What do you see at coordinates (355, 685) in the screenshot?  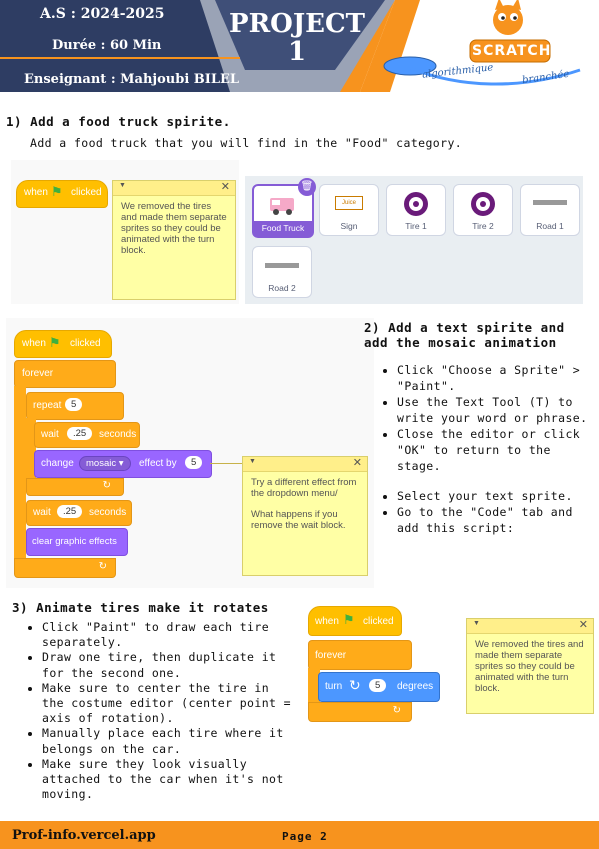 I see `rotate-clockwise-icon: ↻` at bounding box center [355, 685].